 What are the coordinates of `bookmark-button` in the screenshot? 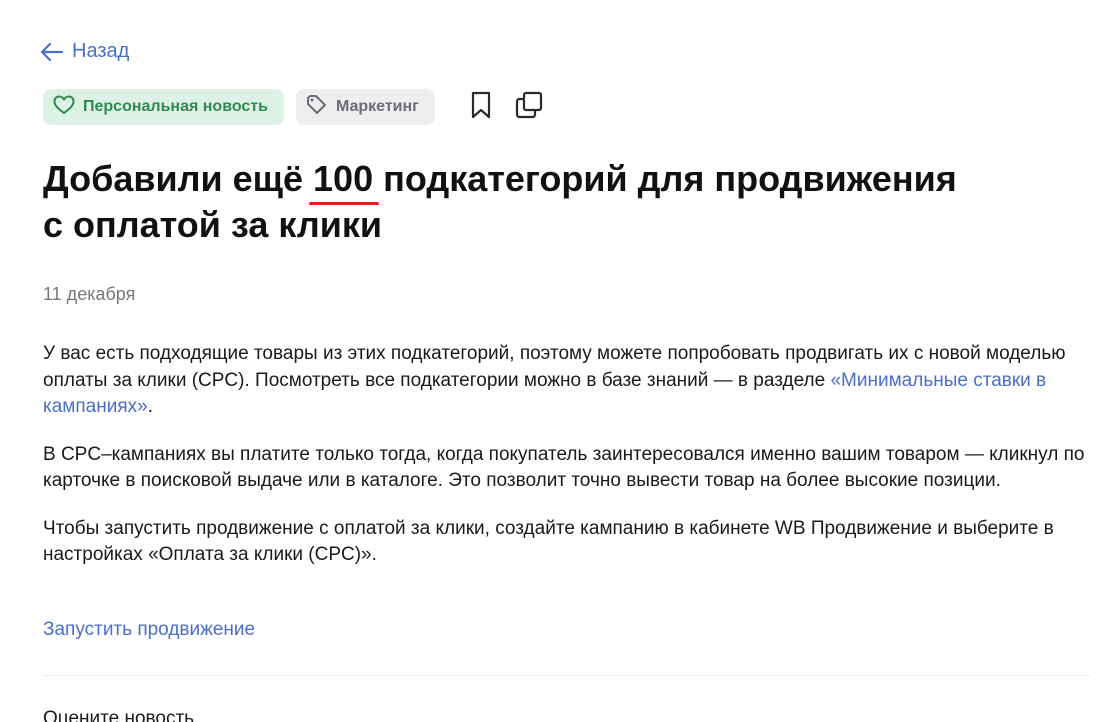 It's located at (481, 107).